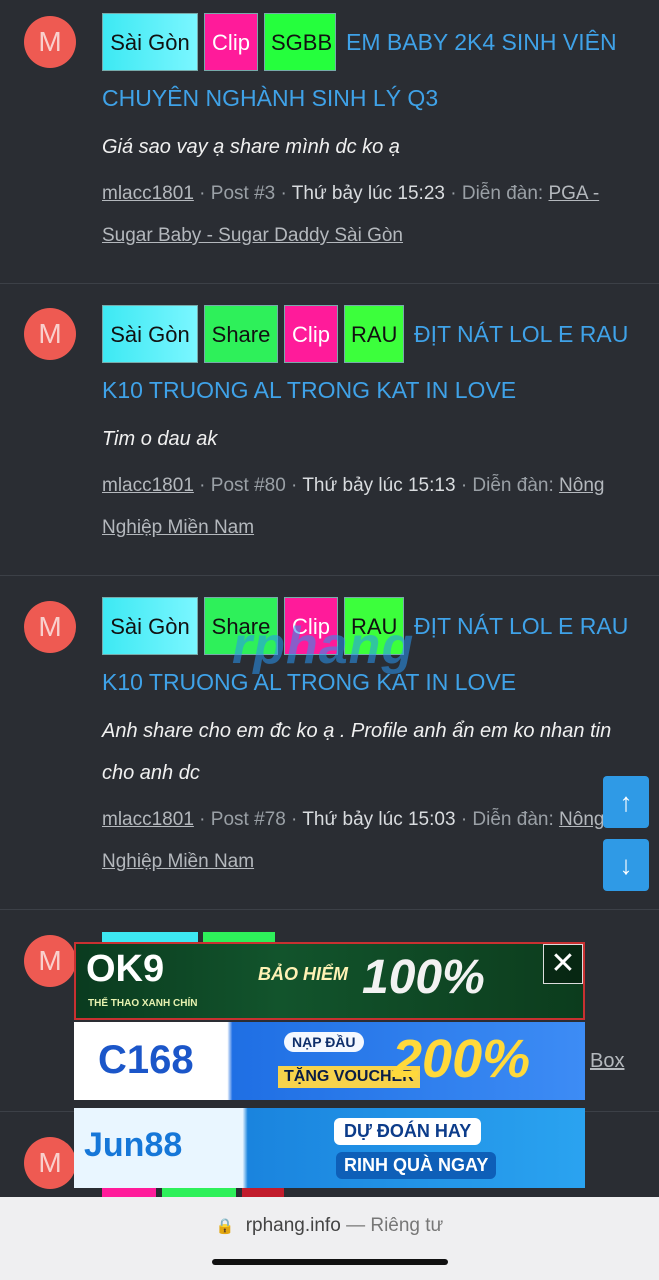 Image resolution: width=659 pixels, height=1280 pixels. Describe the element at coordinates (607, 1061) in the screenshot. I see `box-link: Box` at that location.